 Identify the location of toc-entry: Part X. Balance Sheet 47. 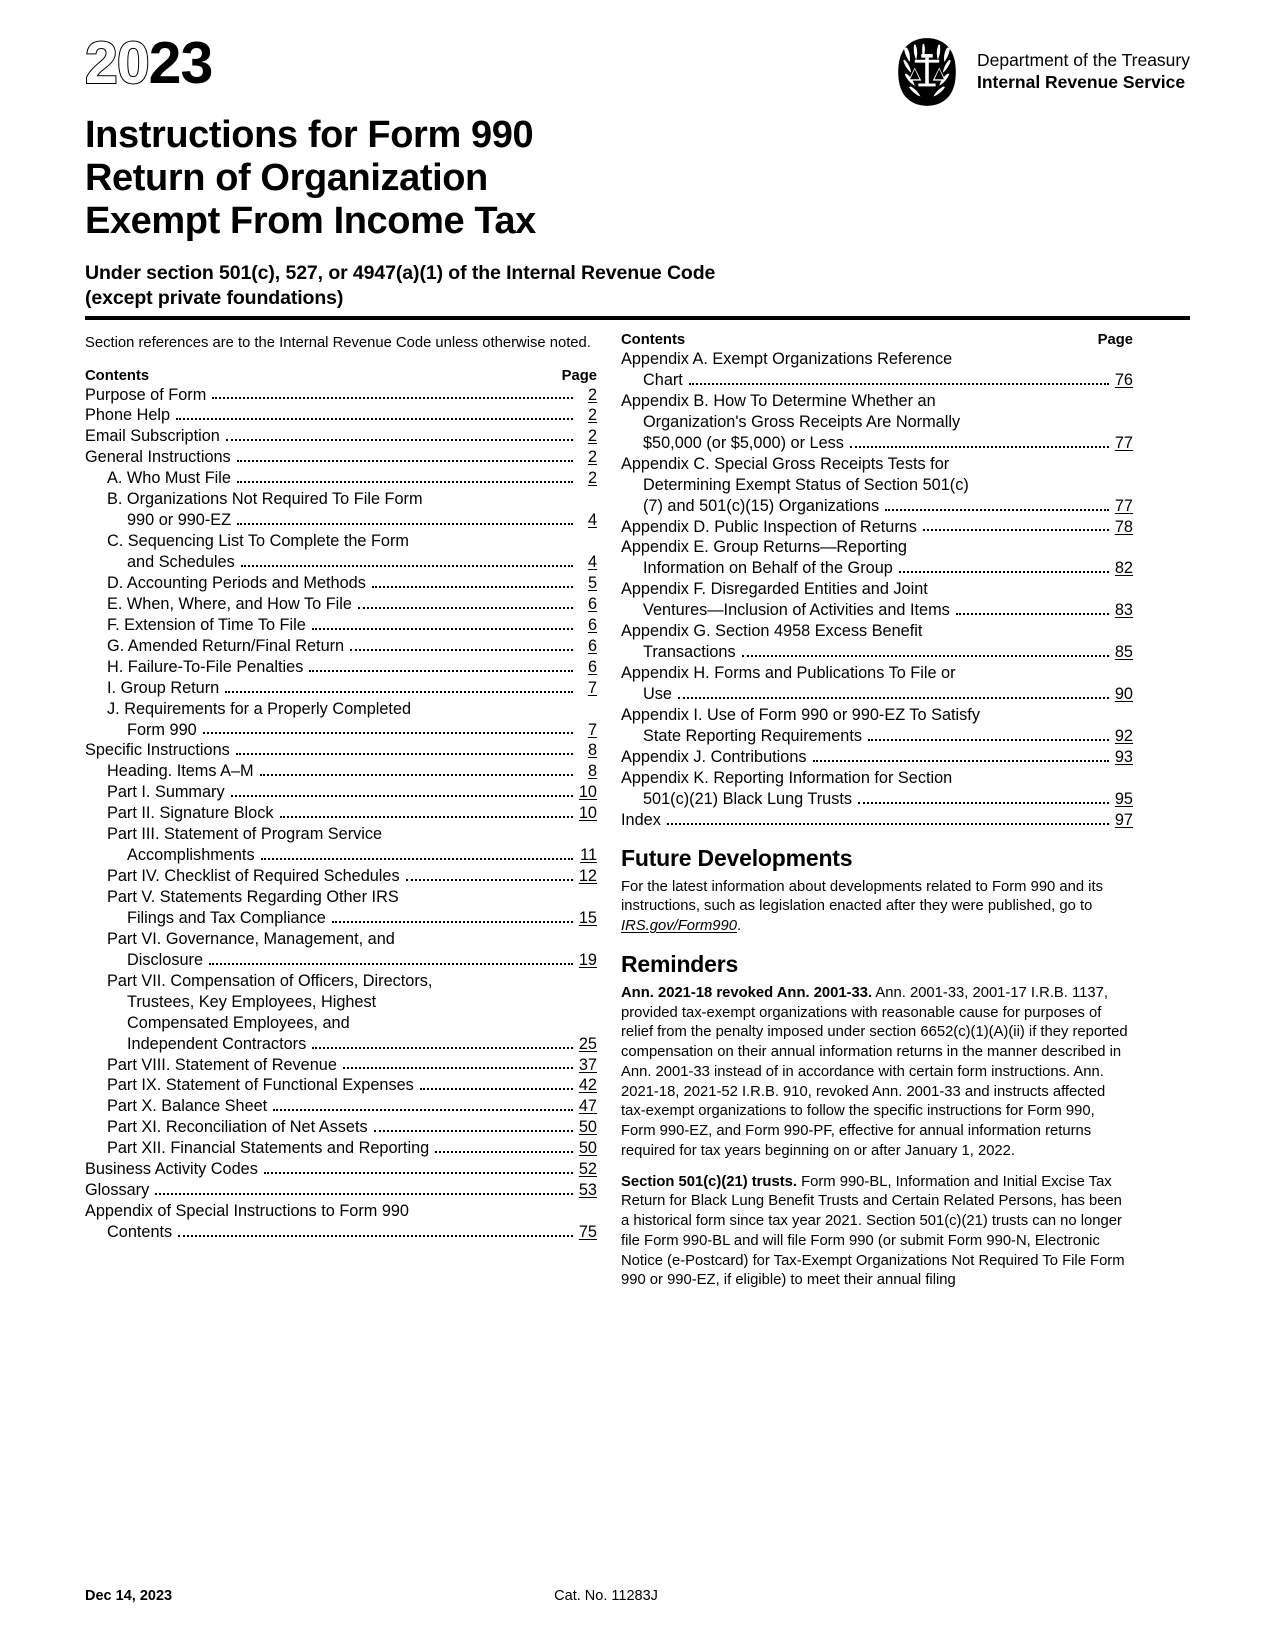
(341, 1106).